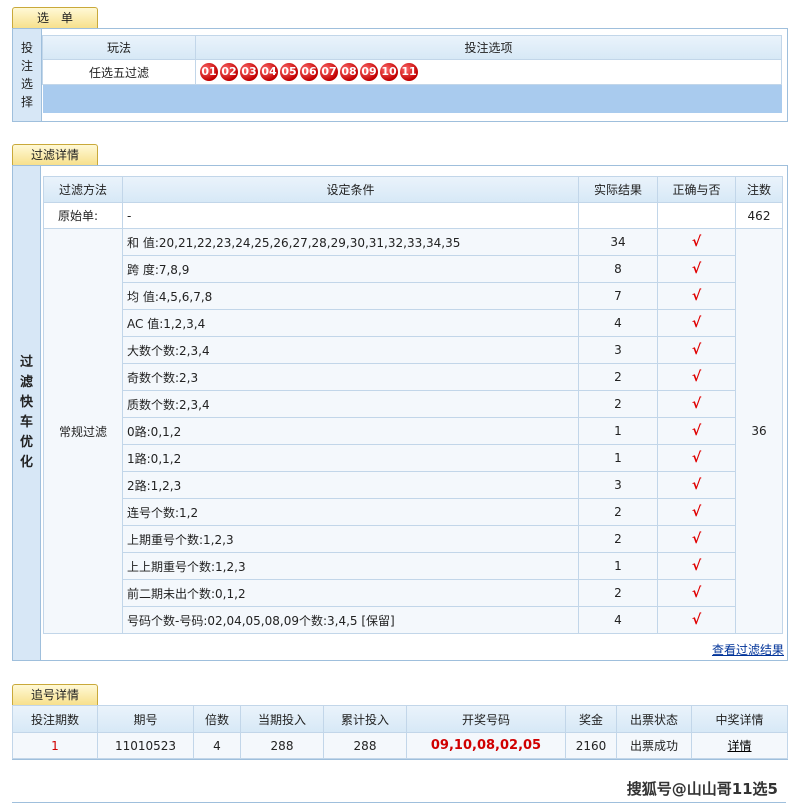  What do you see at coordinates (350, 512) in the screenshot?
I see `filter-condition: 连号个数:1,2` at bounding box center [350, 512].